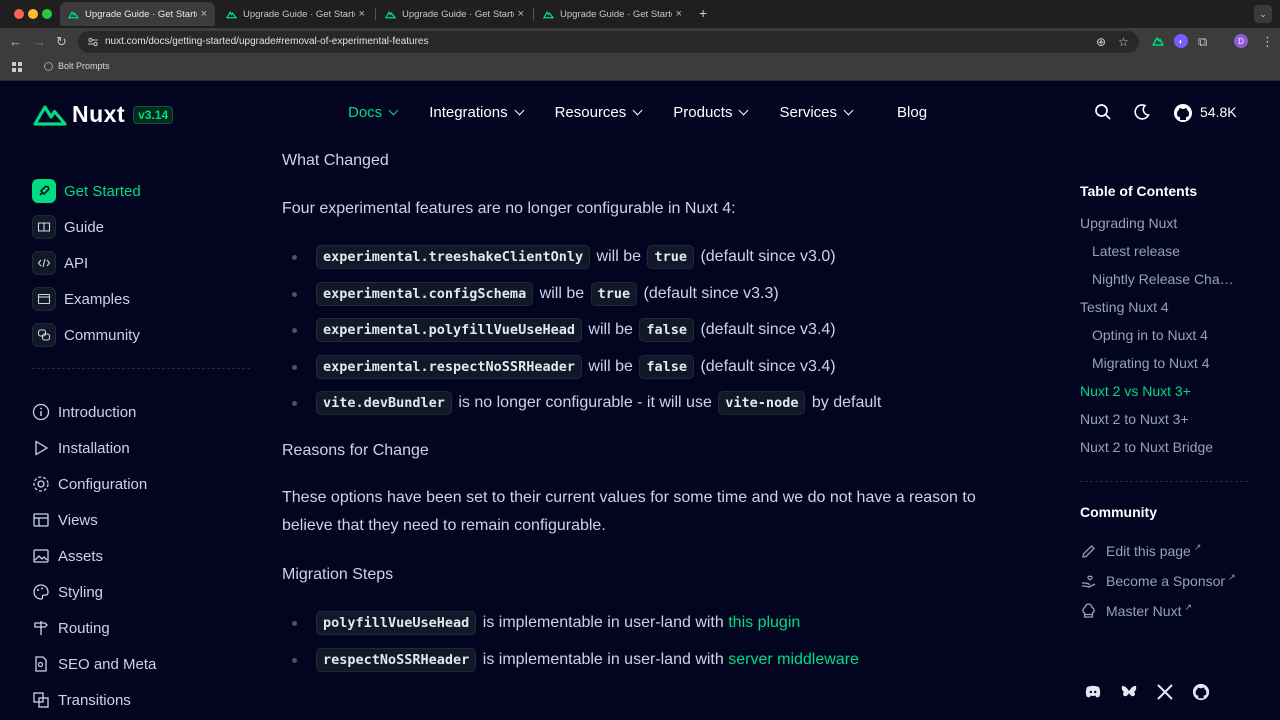 Image resolution: width=1280 pixels, height=720 pixels. What do you see at coordinates (1142, 112) in the screenshot?
I see `dark-mode-moon-icon` at bounding box center [1142, 112].